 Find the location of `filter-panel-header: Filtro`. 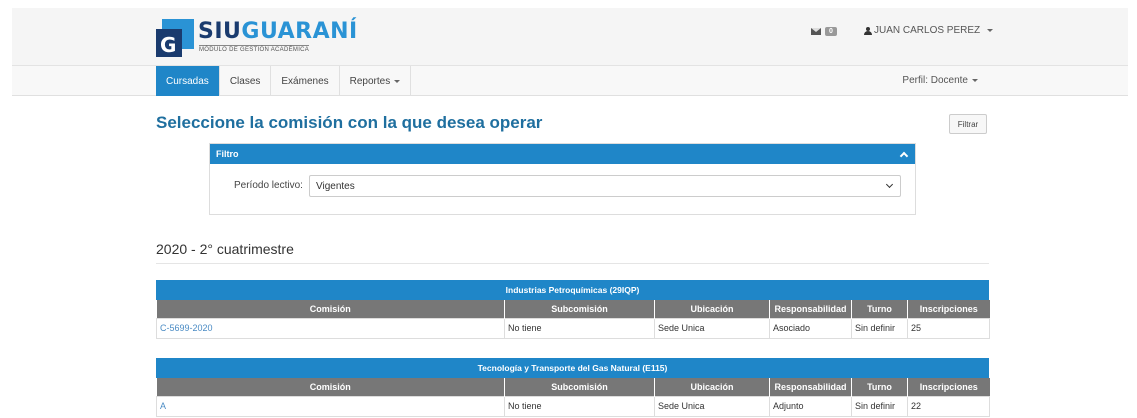

filter-panel-header: Filtro is located at coordinates (562, 154).